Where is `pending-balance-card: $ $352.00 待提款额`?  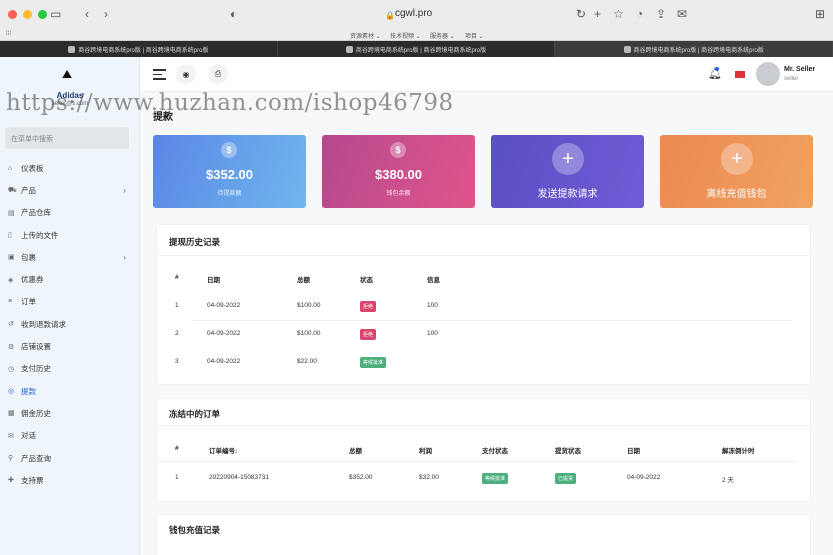 pending-balance-card: $ $352.00 待提款额 is located at coordinates (229, 171).